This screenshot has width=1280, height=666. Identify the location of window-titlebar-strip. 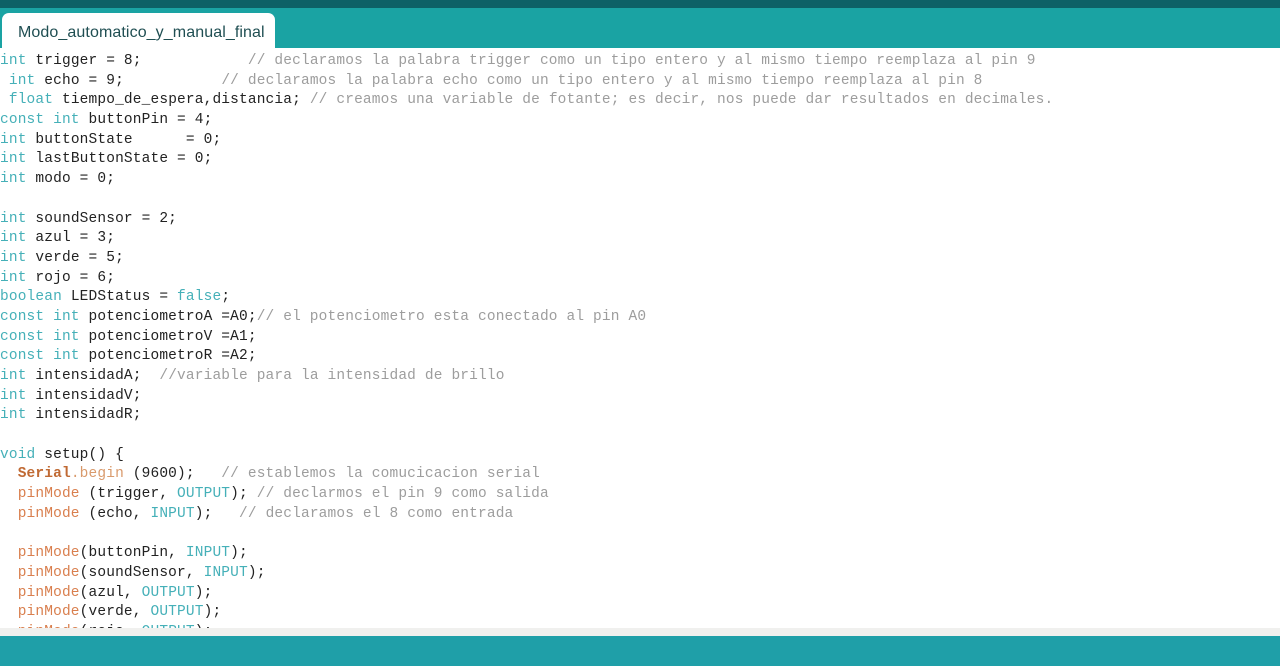
(640, 4).